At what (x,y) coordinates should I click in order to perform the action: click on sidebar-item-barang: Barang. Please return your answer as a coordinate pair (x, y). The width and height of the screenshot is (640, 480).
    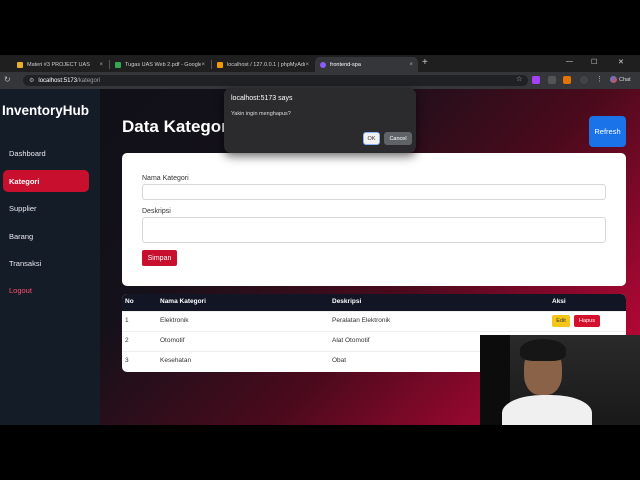
    Looking at the image, I should click on (46, 236).